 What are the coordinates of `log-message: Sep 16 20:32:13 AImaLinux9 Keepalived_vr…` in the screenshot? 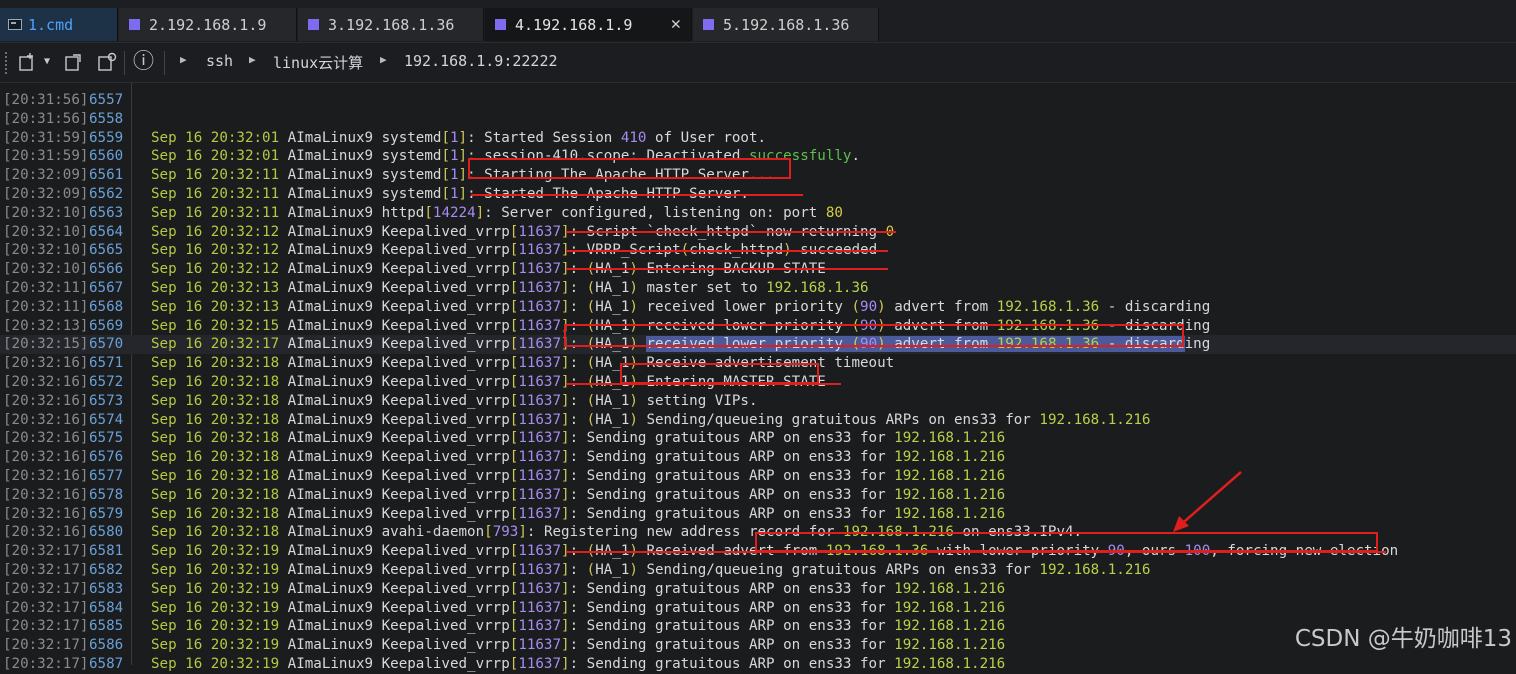 It's located at (681, 306).